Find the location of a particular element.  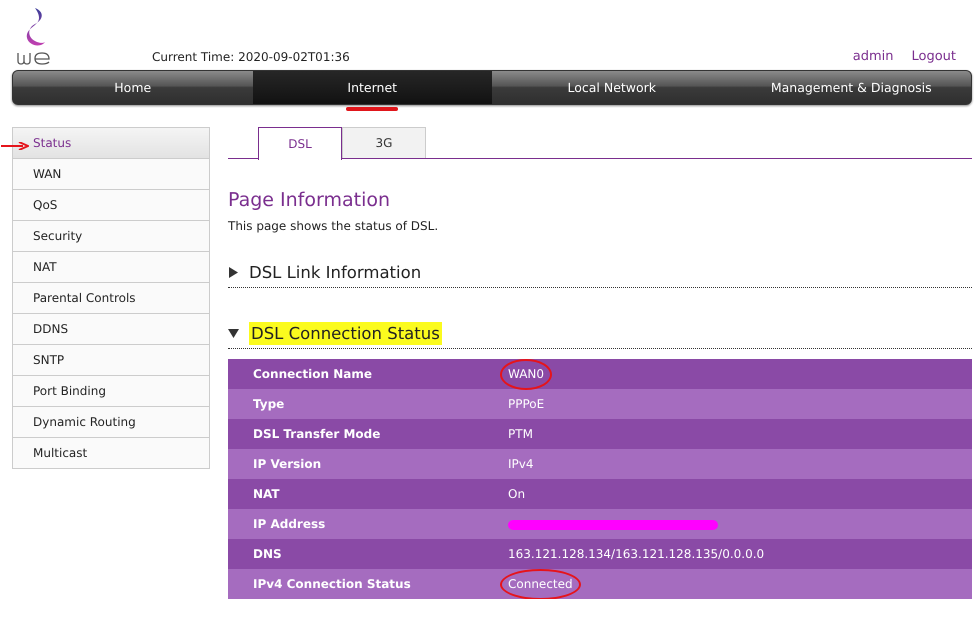

field-value: 163.121.128.134/163.121.128.135/0.0.0.0 is located at coordinates (636, 554).